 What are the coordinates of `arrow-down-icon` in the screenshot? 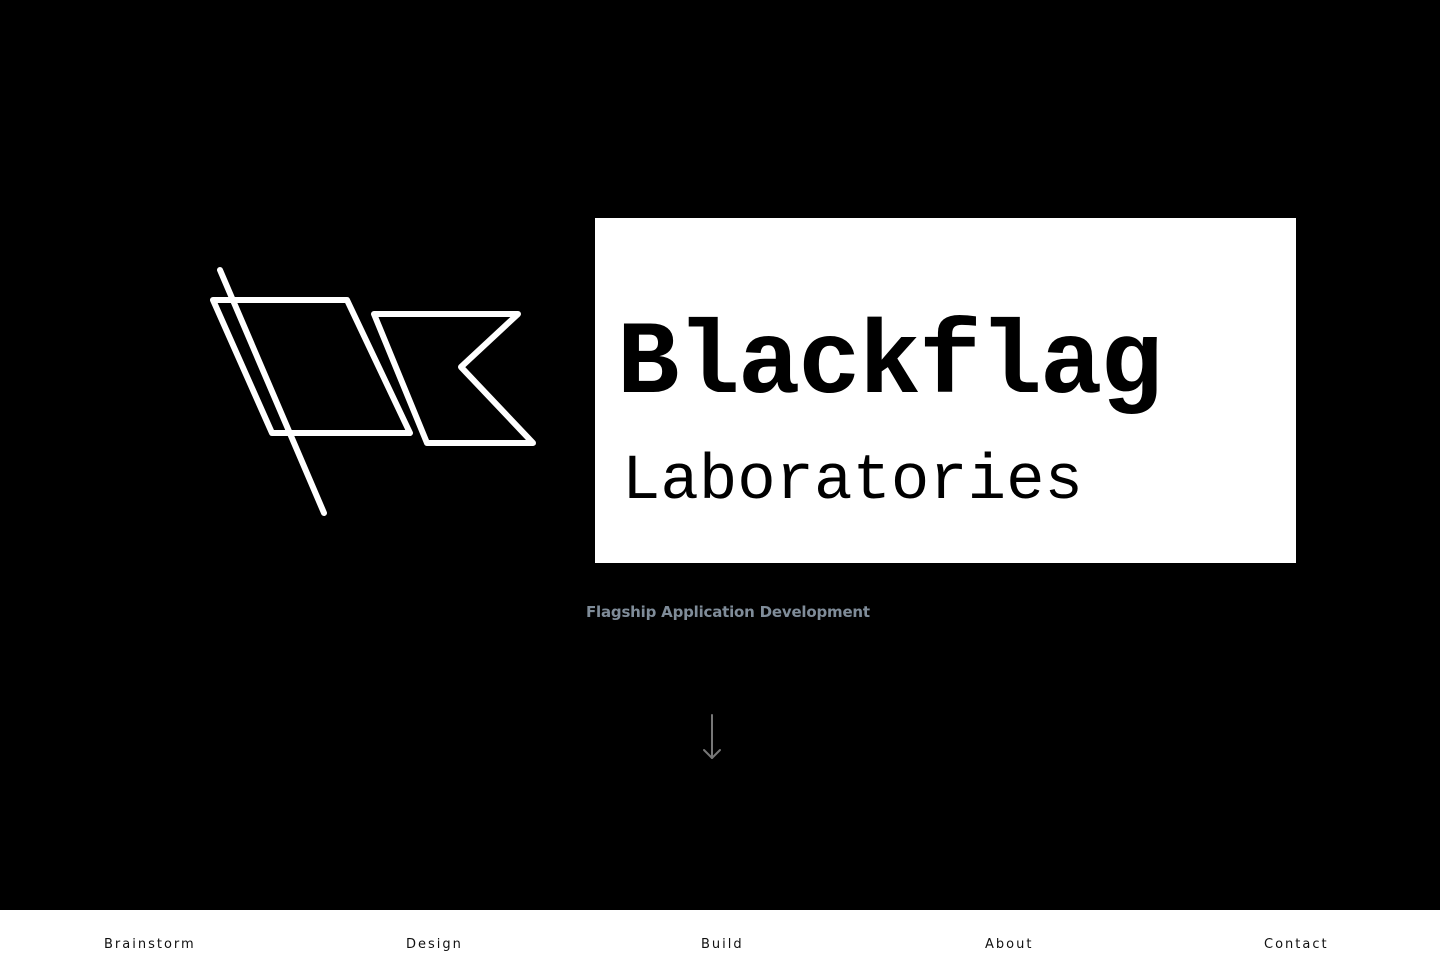 It's located at (712, 738).